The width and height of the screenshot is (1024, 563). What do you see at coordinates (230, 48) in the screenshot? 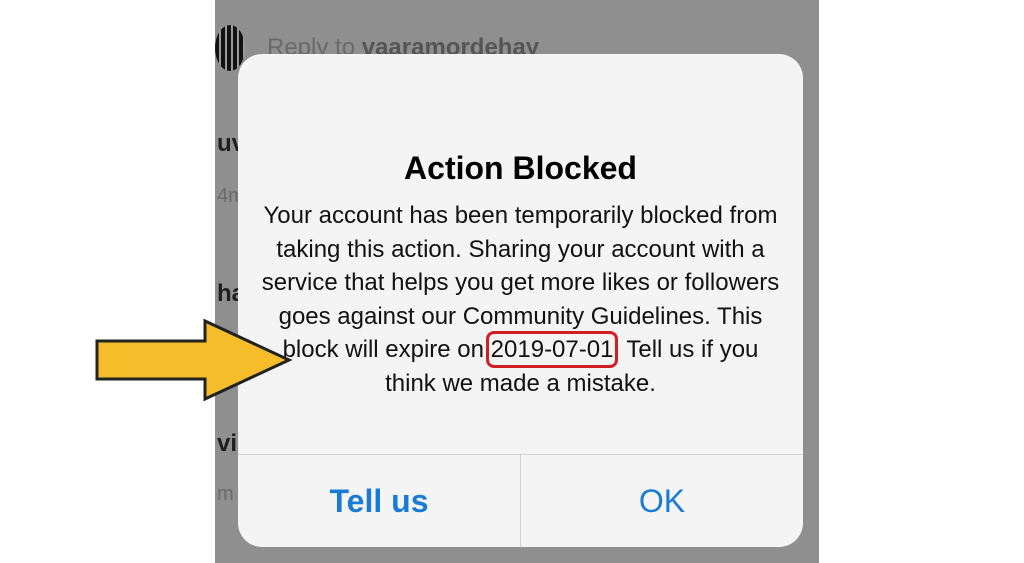
I see `avatar` at bounding box center [230, 48].